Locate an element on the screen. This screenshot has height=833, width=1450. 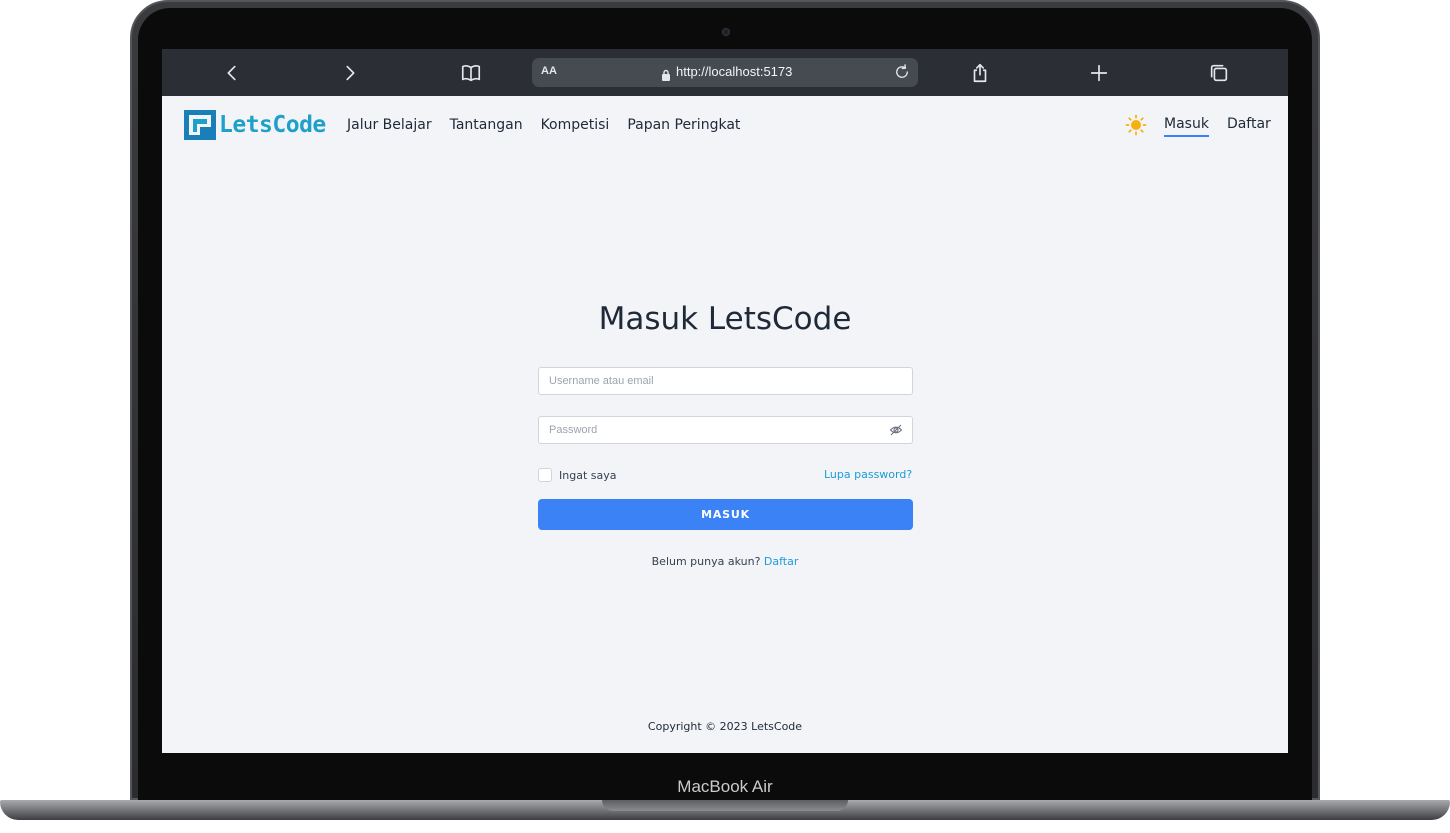
nav-link-competitions: Kompetisi is located at coordinates (575, 125).